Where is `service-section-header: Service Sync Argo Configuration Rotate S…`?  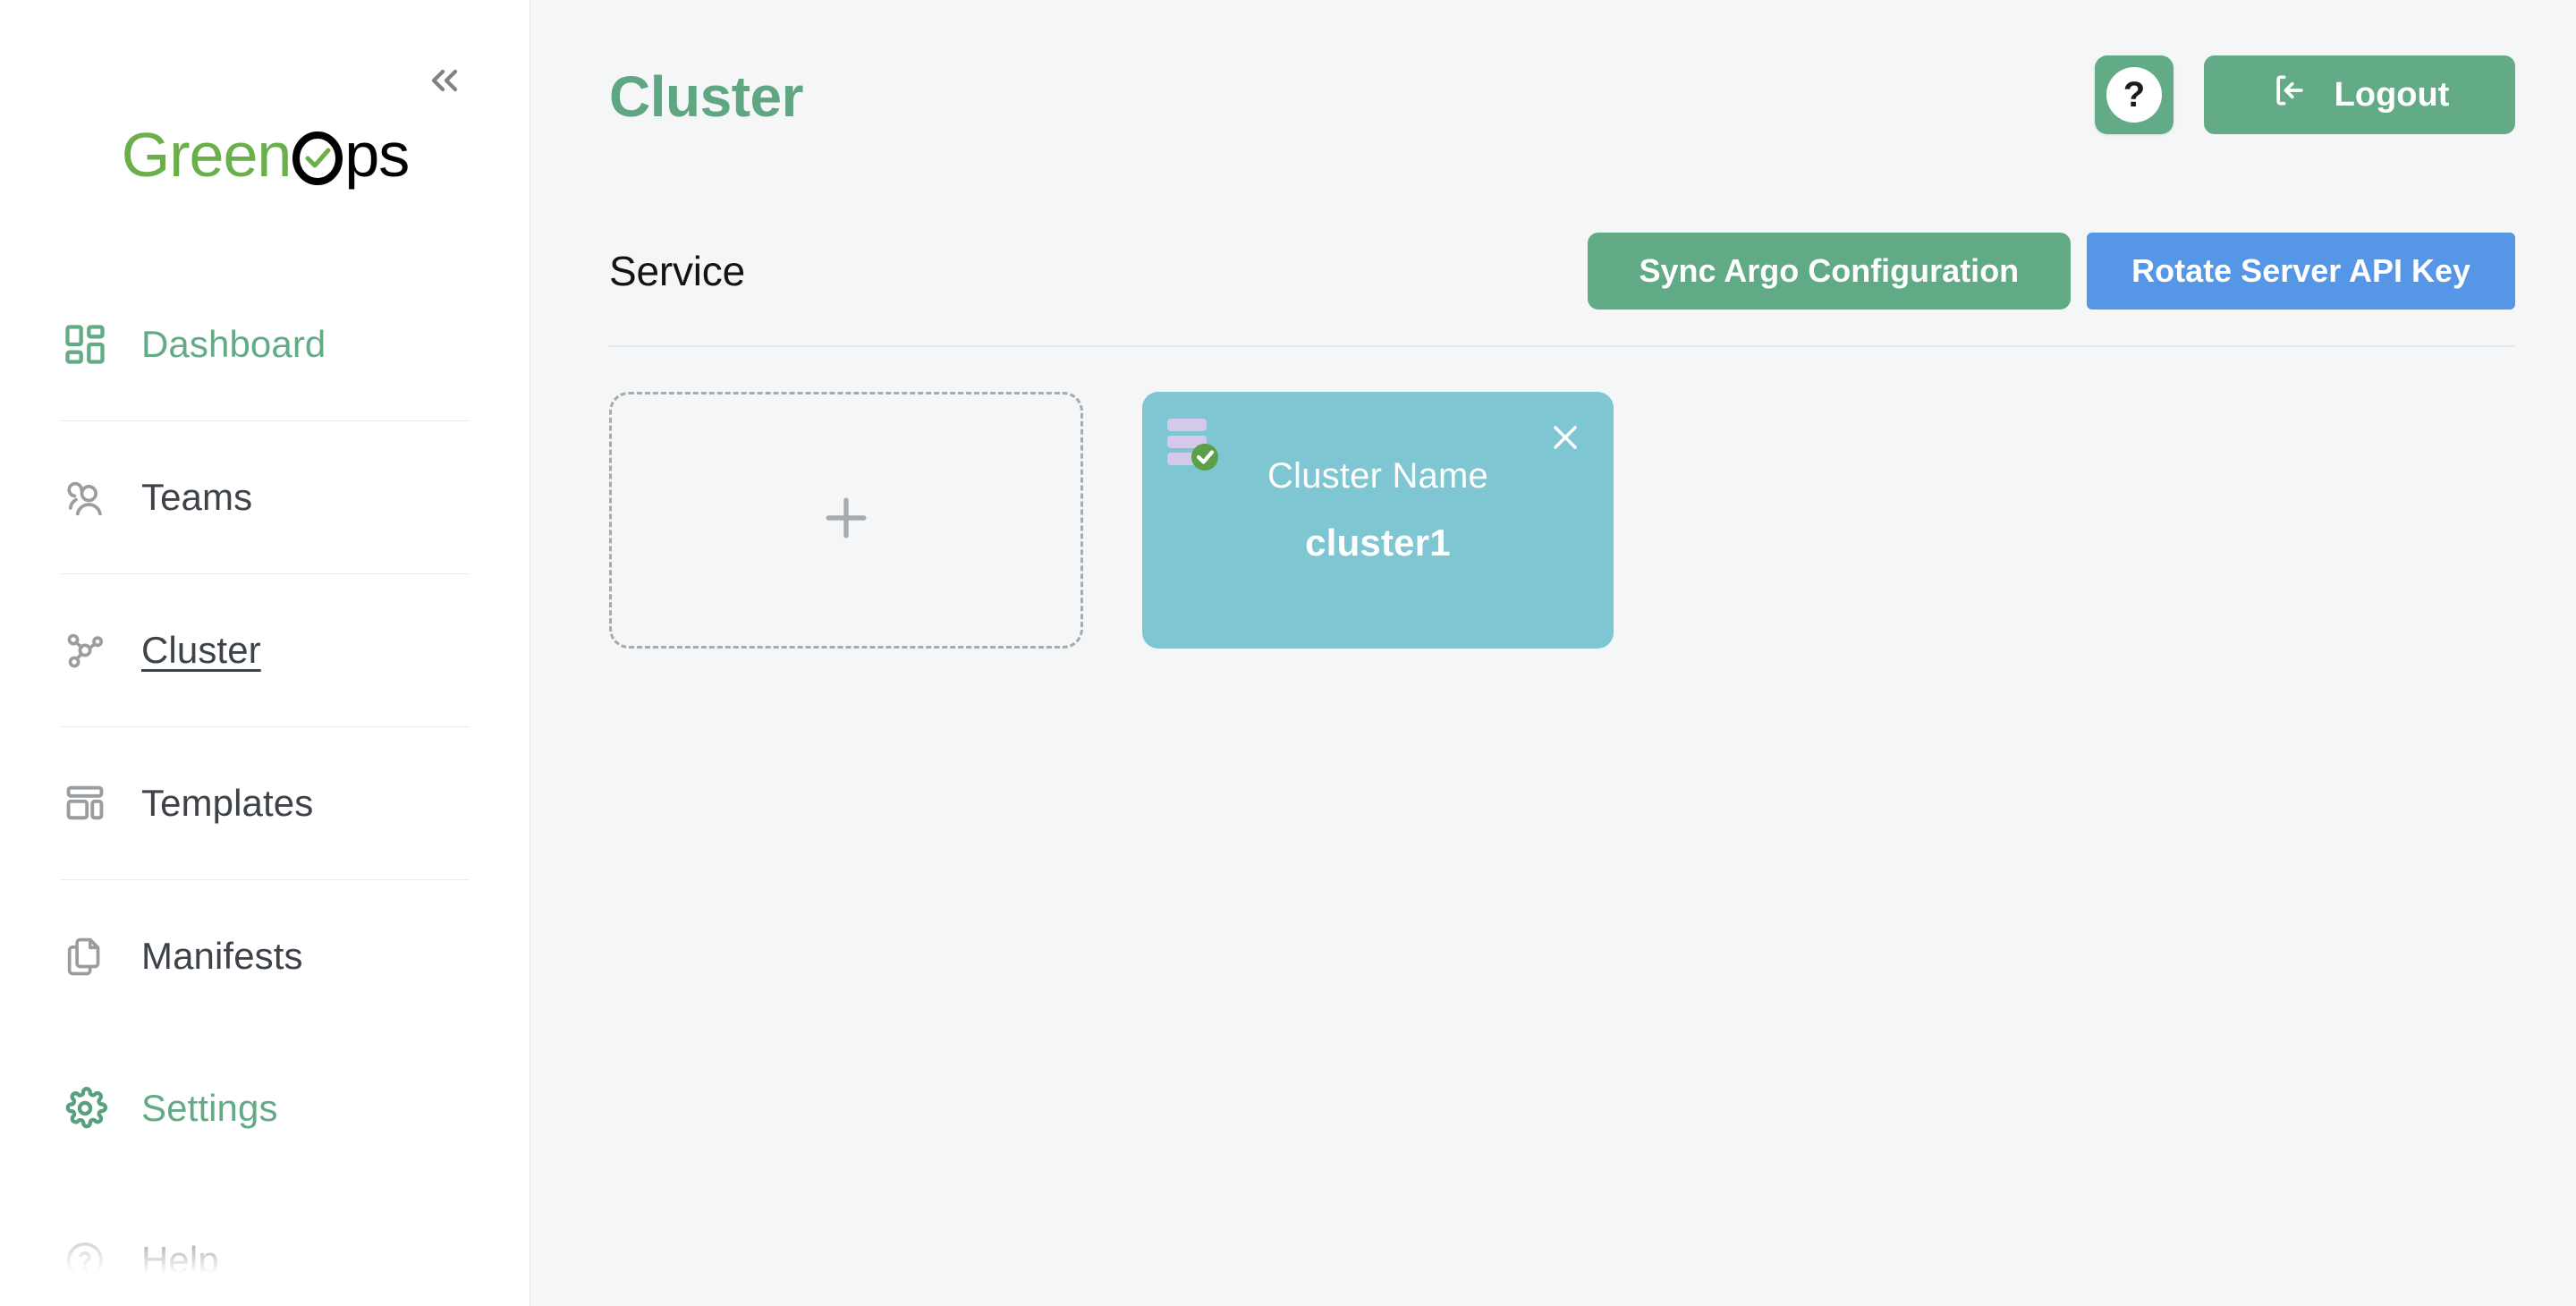 service-section-header: Service Sync Argo Configuration Rotate S… is located at coordinates (1562, 272).